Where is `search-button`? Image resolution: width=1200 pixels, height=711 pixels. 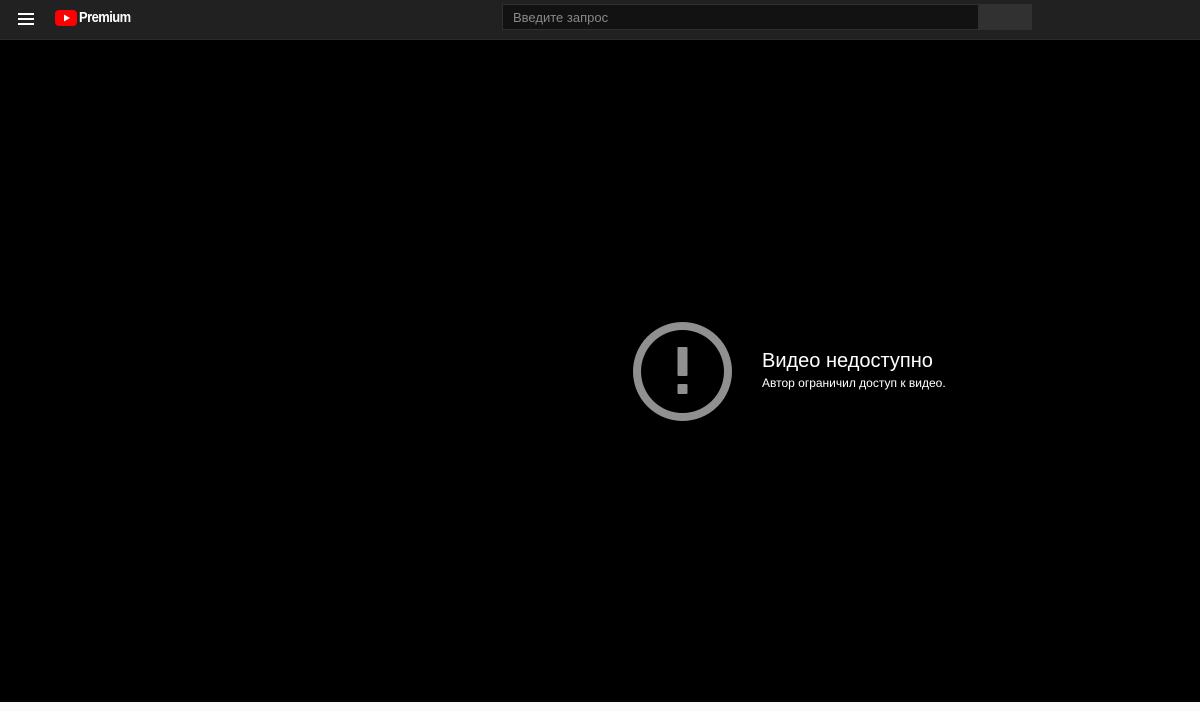
search-button is located at coordinates (1005, 17).